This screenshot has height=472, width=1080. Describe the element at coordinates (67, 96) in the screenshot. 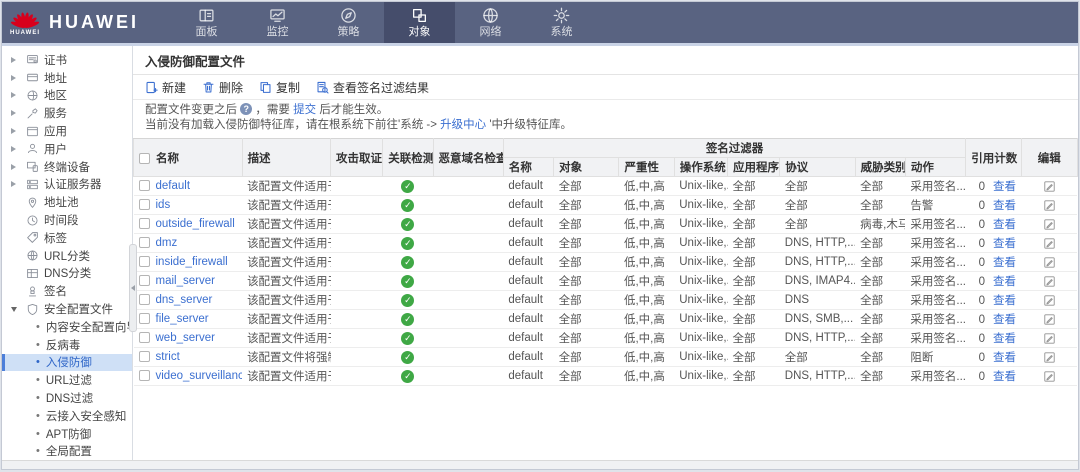

I see `sidebar-item-region: 地区` at that location.